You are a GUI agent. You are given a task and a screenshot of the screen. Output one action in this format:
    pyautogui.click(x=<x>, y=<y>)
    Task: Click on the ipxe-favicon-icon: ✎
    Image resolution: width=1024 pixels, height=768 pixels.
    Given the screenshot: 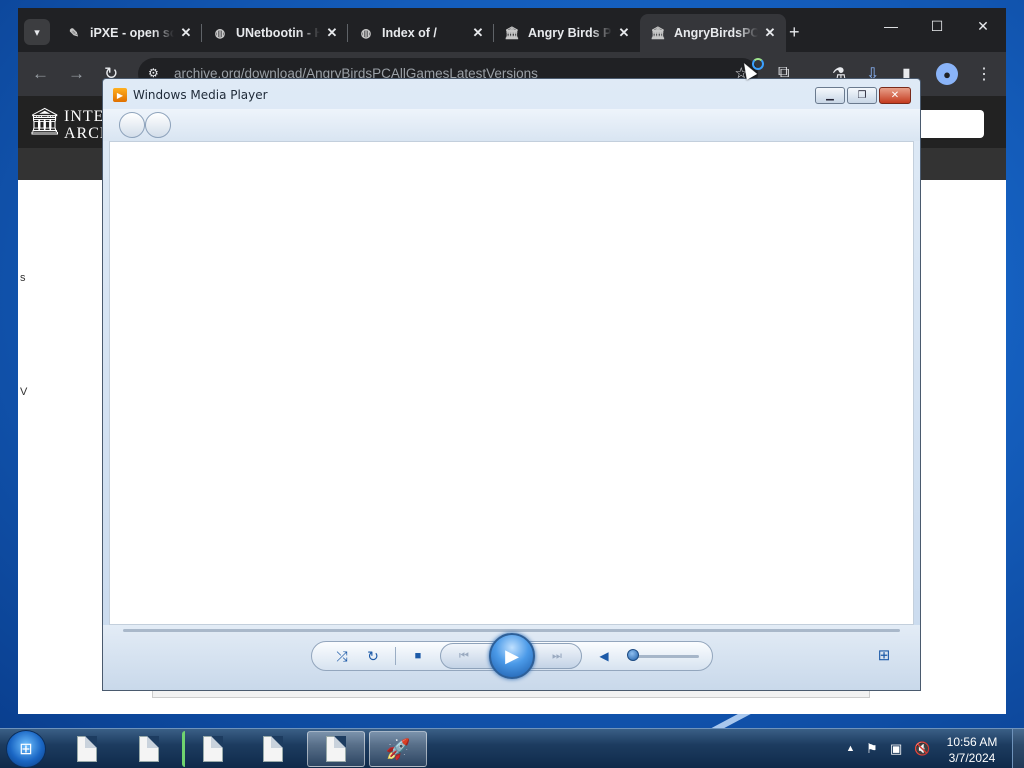 What is the action you would take?
    pyautogui.click(x=74, y=33)
    